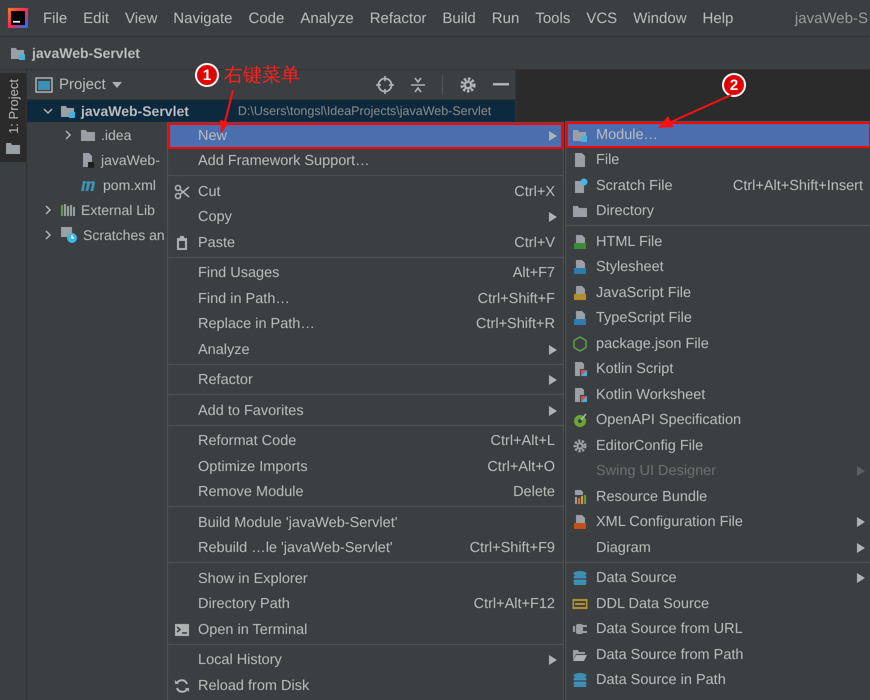 This screenshot has width=870, height=700. What do you see at coordinates (124, 234) in the screenshot?
I see `tree-item-label: Scratches an` at bounding box center [124, 234].